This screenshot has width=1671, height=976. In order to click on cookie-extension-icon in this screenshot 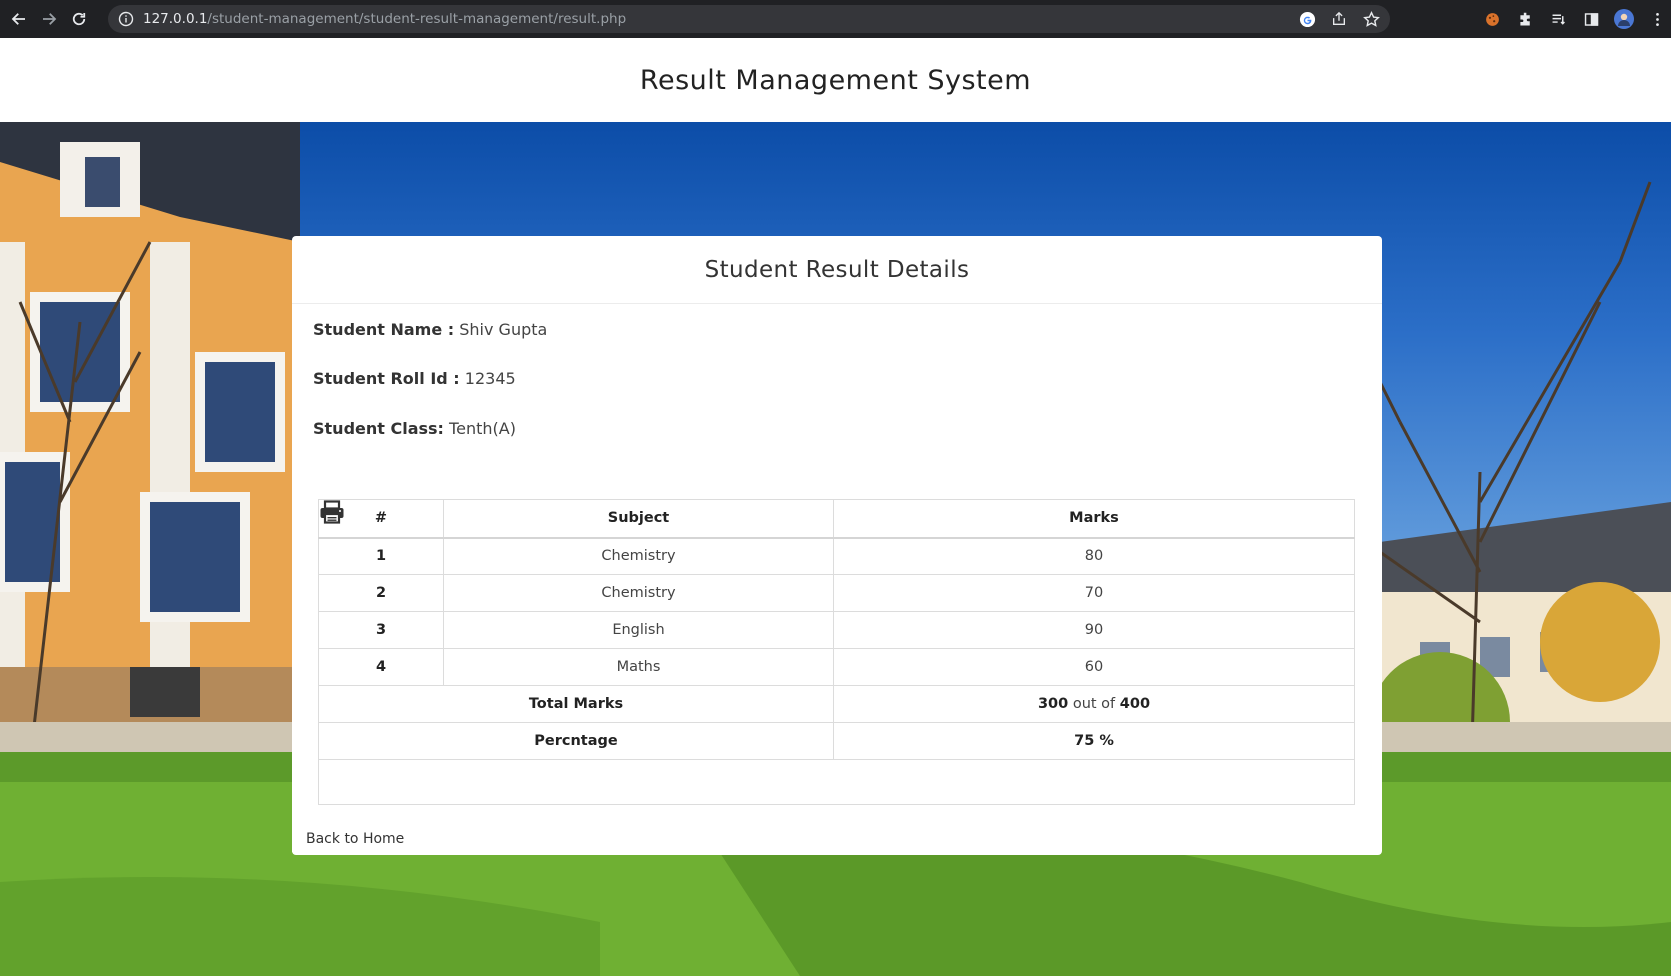, I will do `click(1492, 19)`.